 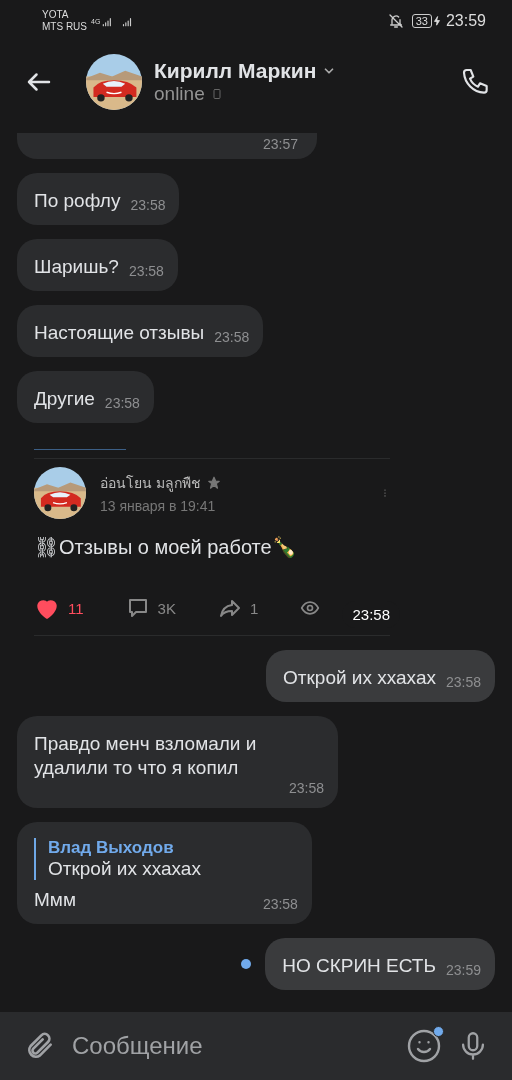 What do you see at coordinates (76, 267) in the screenshot?
I see `message-text: Шаришь?` at bounding box center [76, 267].